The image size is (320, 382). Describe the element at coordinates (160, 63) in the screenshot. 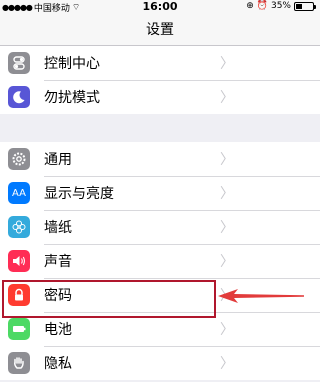

I see `settings-item-control-center: 控制中心 〉` at that location.